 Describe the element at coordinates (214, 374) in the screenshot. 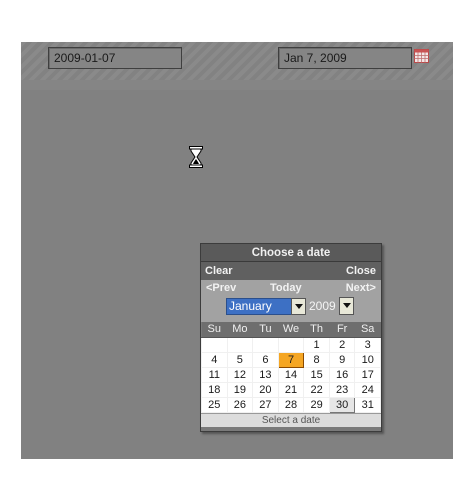

I see `day-cell: 11` at that location.